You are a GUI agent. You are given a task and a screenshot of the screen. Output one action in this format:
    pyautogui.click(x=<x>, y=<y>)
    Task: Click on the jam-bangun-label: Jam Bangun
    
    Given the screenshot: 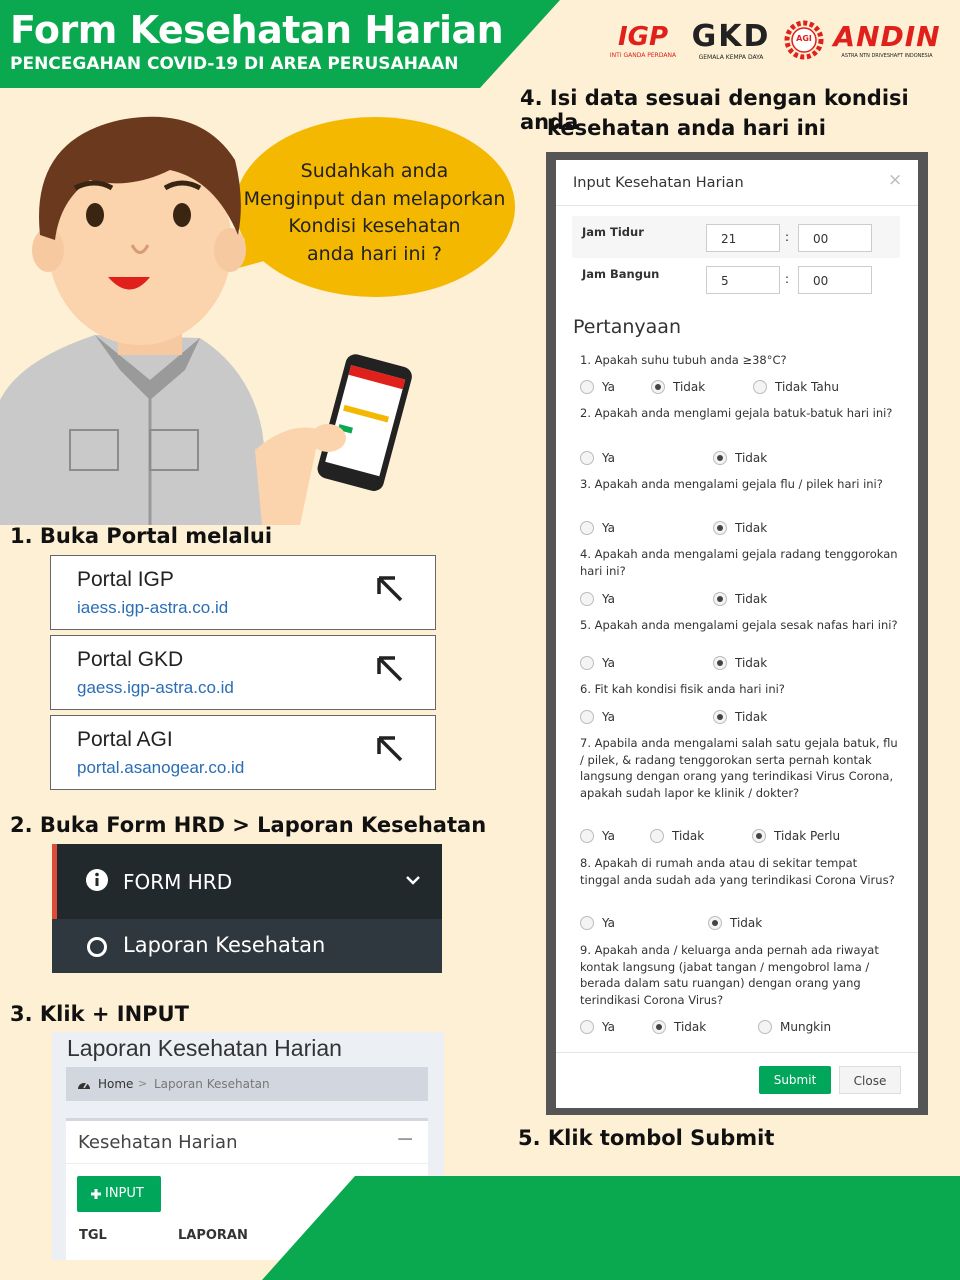 What is the action you would take?
    pyautogui.click(x=621, y=274)
    